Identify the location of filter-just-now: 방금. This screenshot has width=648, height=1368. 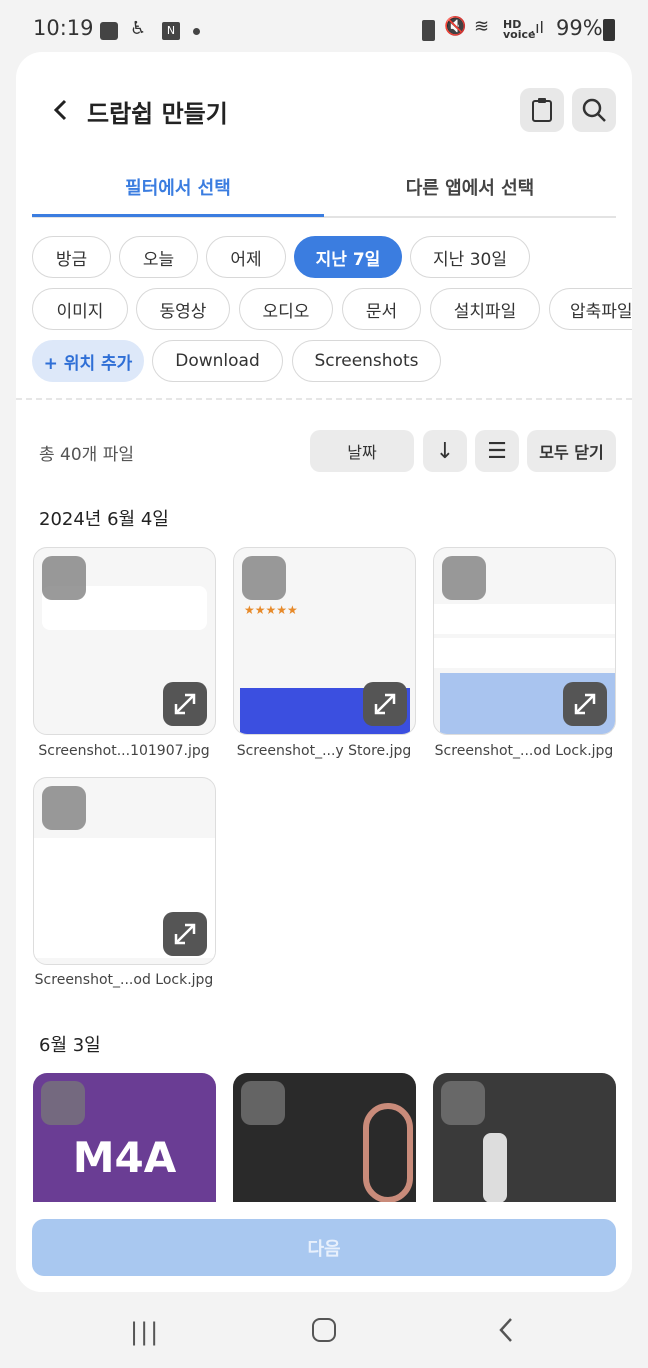
(71, 257).